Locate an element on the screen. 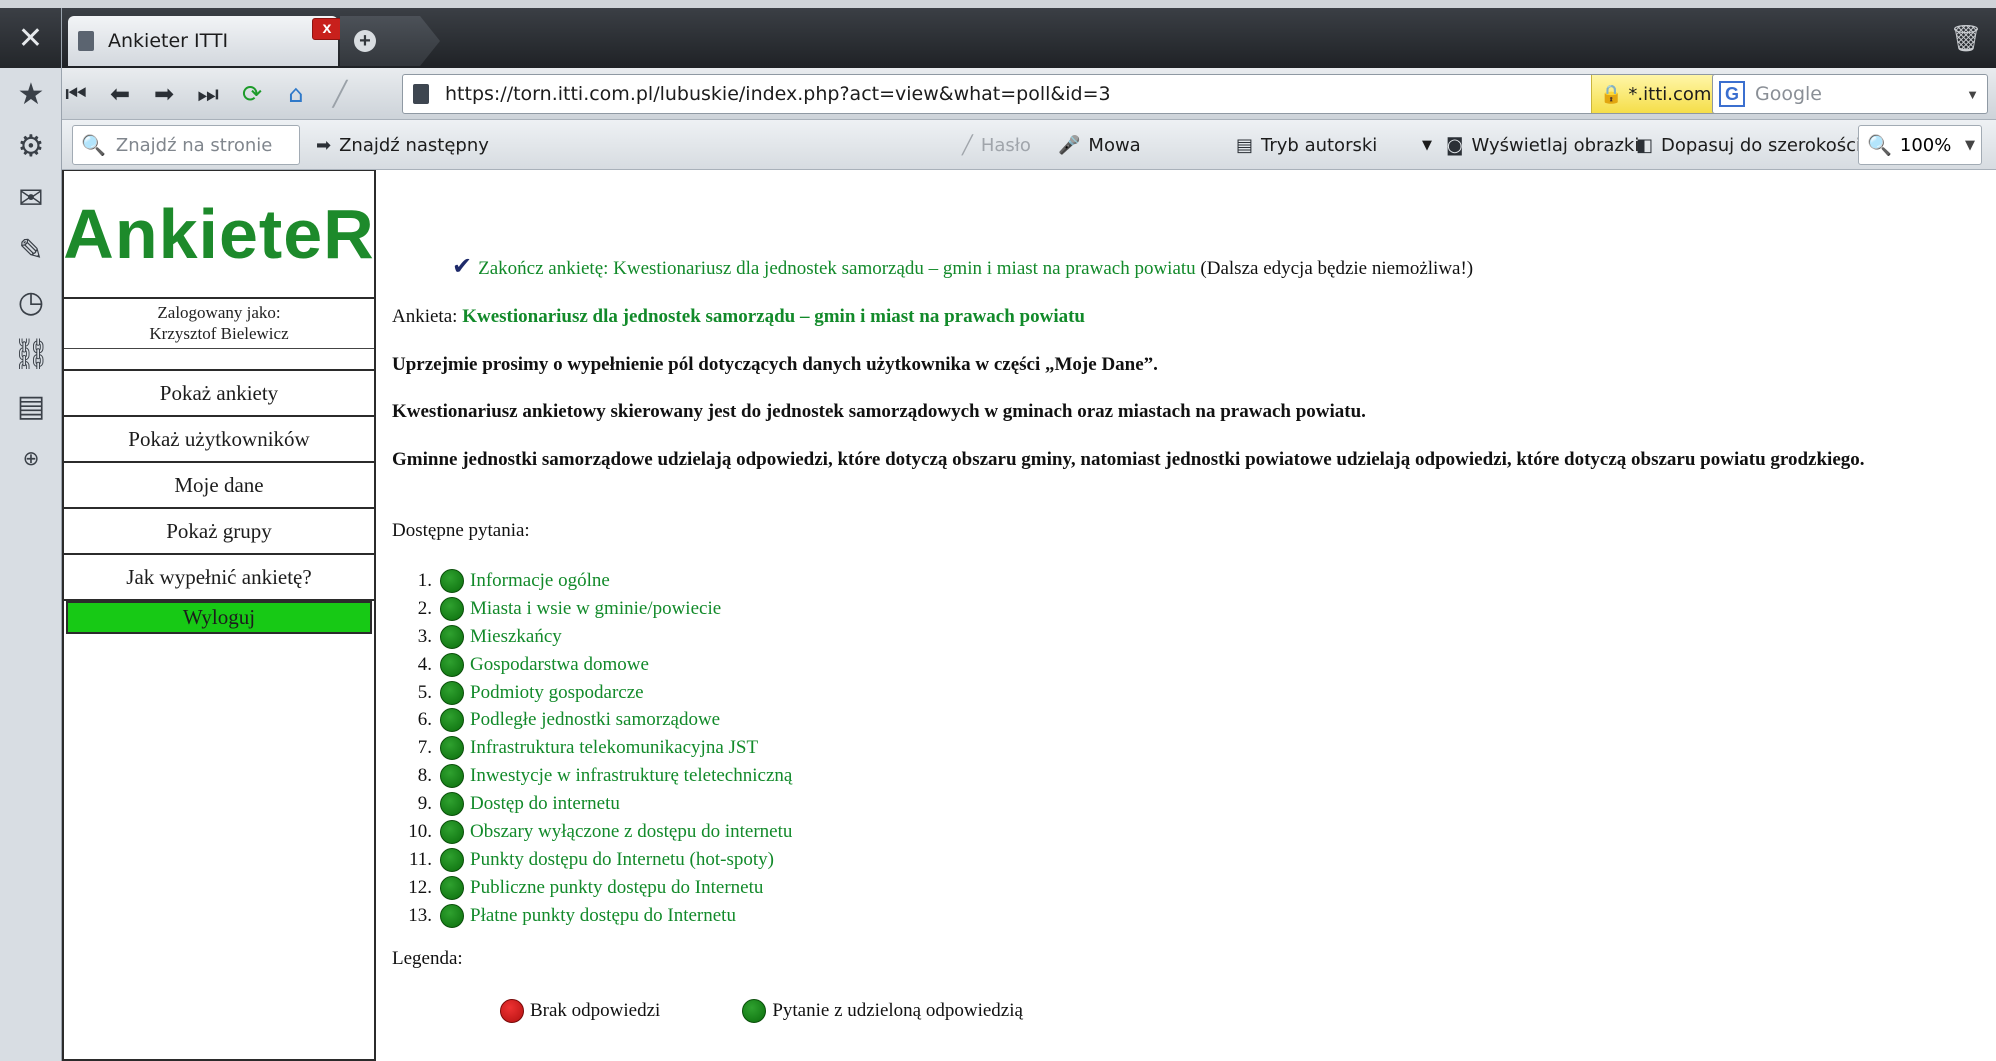 This screenshot has height=1061, width=1996. question-link: Mieszkańcy is located at coordinates (516, 637).